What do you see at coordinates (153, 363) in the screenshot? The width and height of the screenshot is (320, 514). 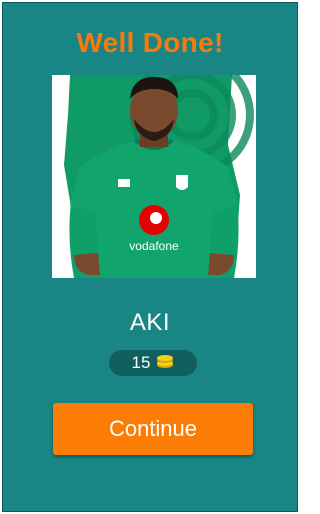 I see `coins-balance: 15` at bounding box center [153, 363].